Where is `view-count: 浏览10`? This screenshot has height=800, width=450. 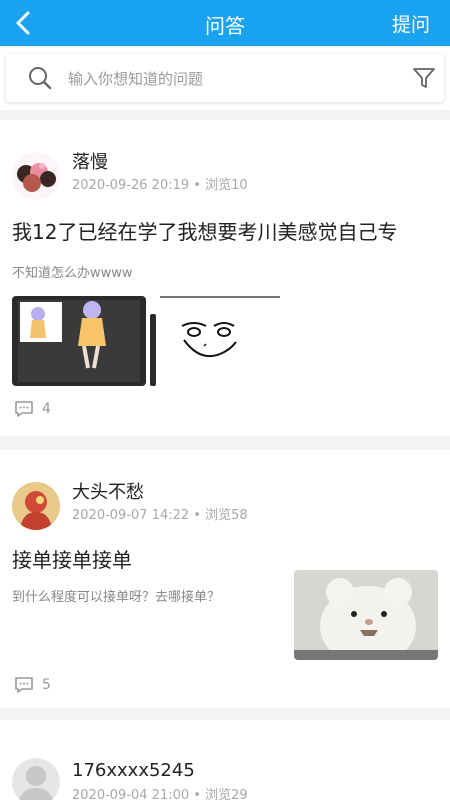
view-count: 浏览10 is located at coordinates (226, 185).